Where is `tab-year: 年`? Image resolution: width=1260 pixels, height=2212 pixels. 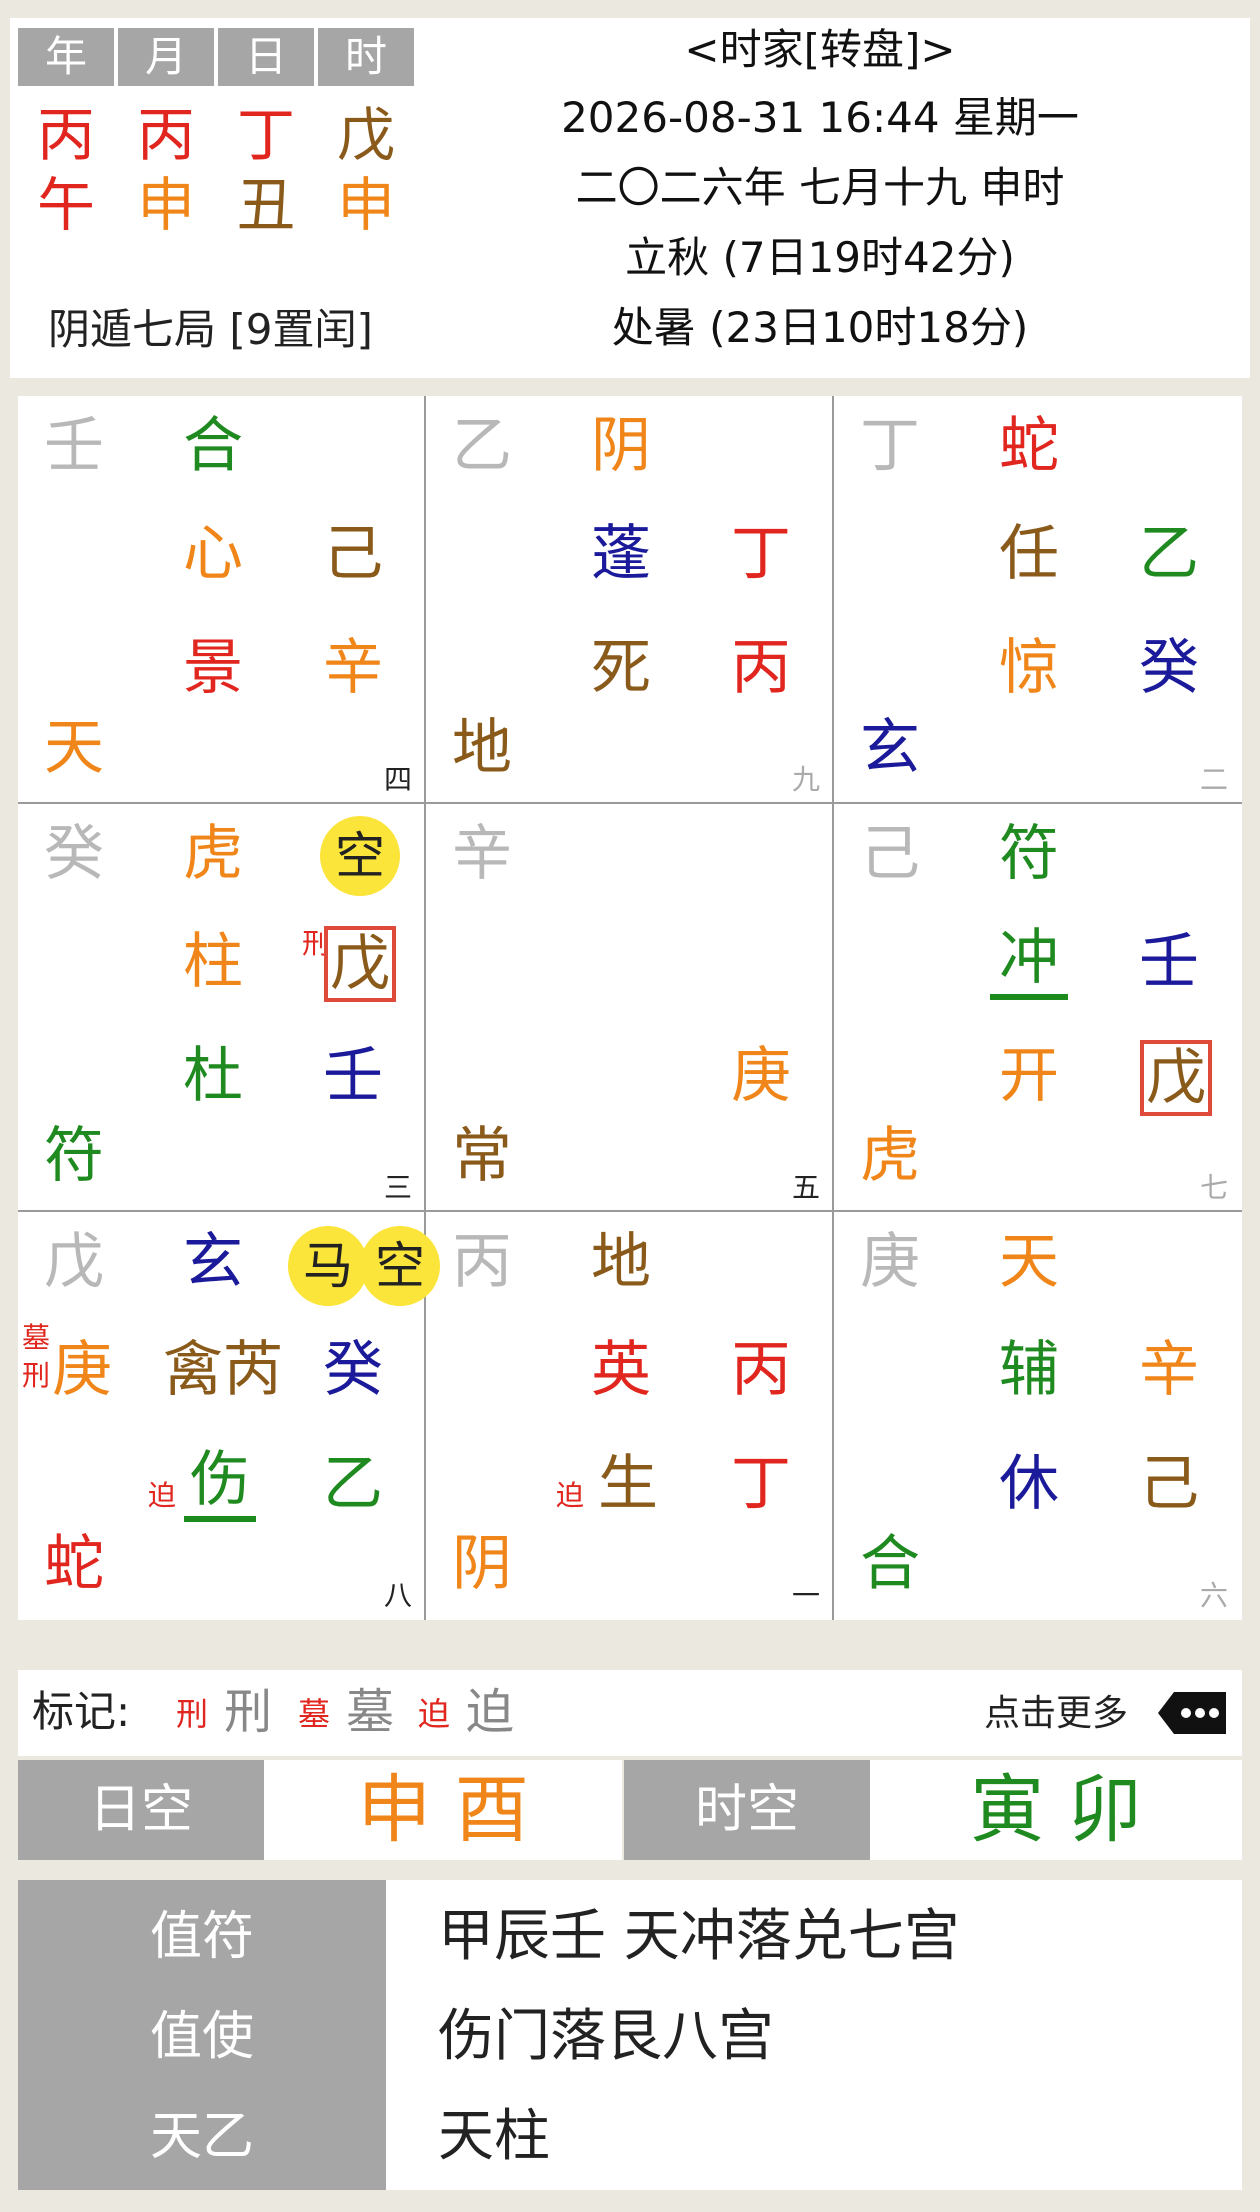 tab-year: 年 is located at coordinates (66, 57).